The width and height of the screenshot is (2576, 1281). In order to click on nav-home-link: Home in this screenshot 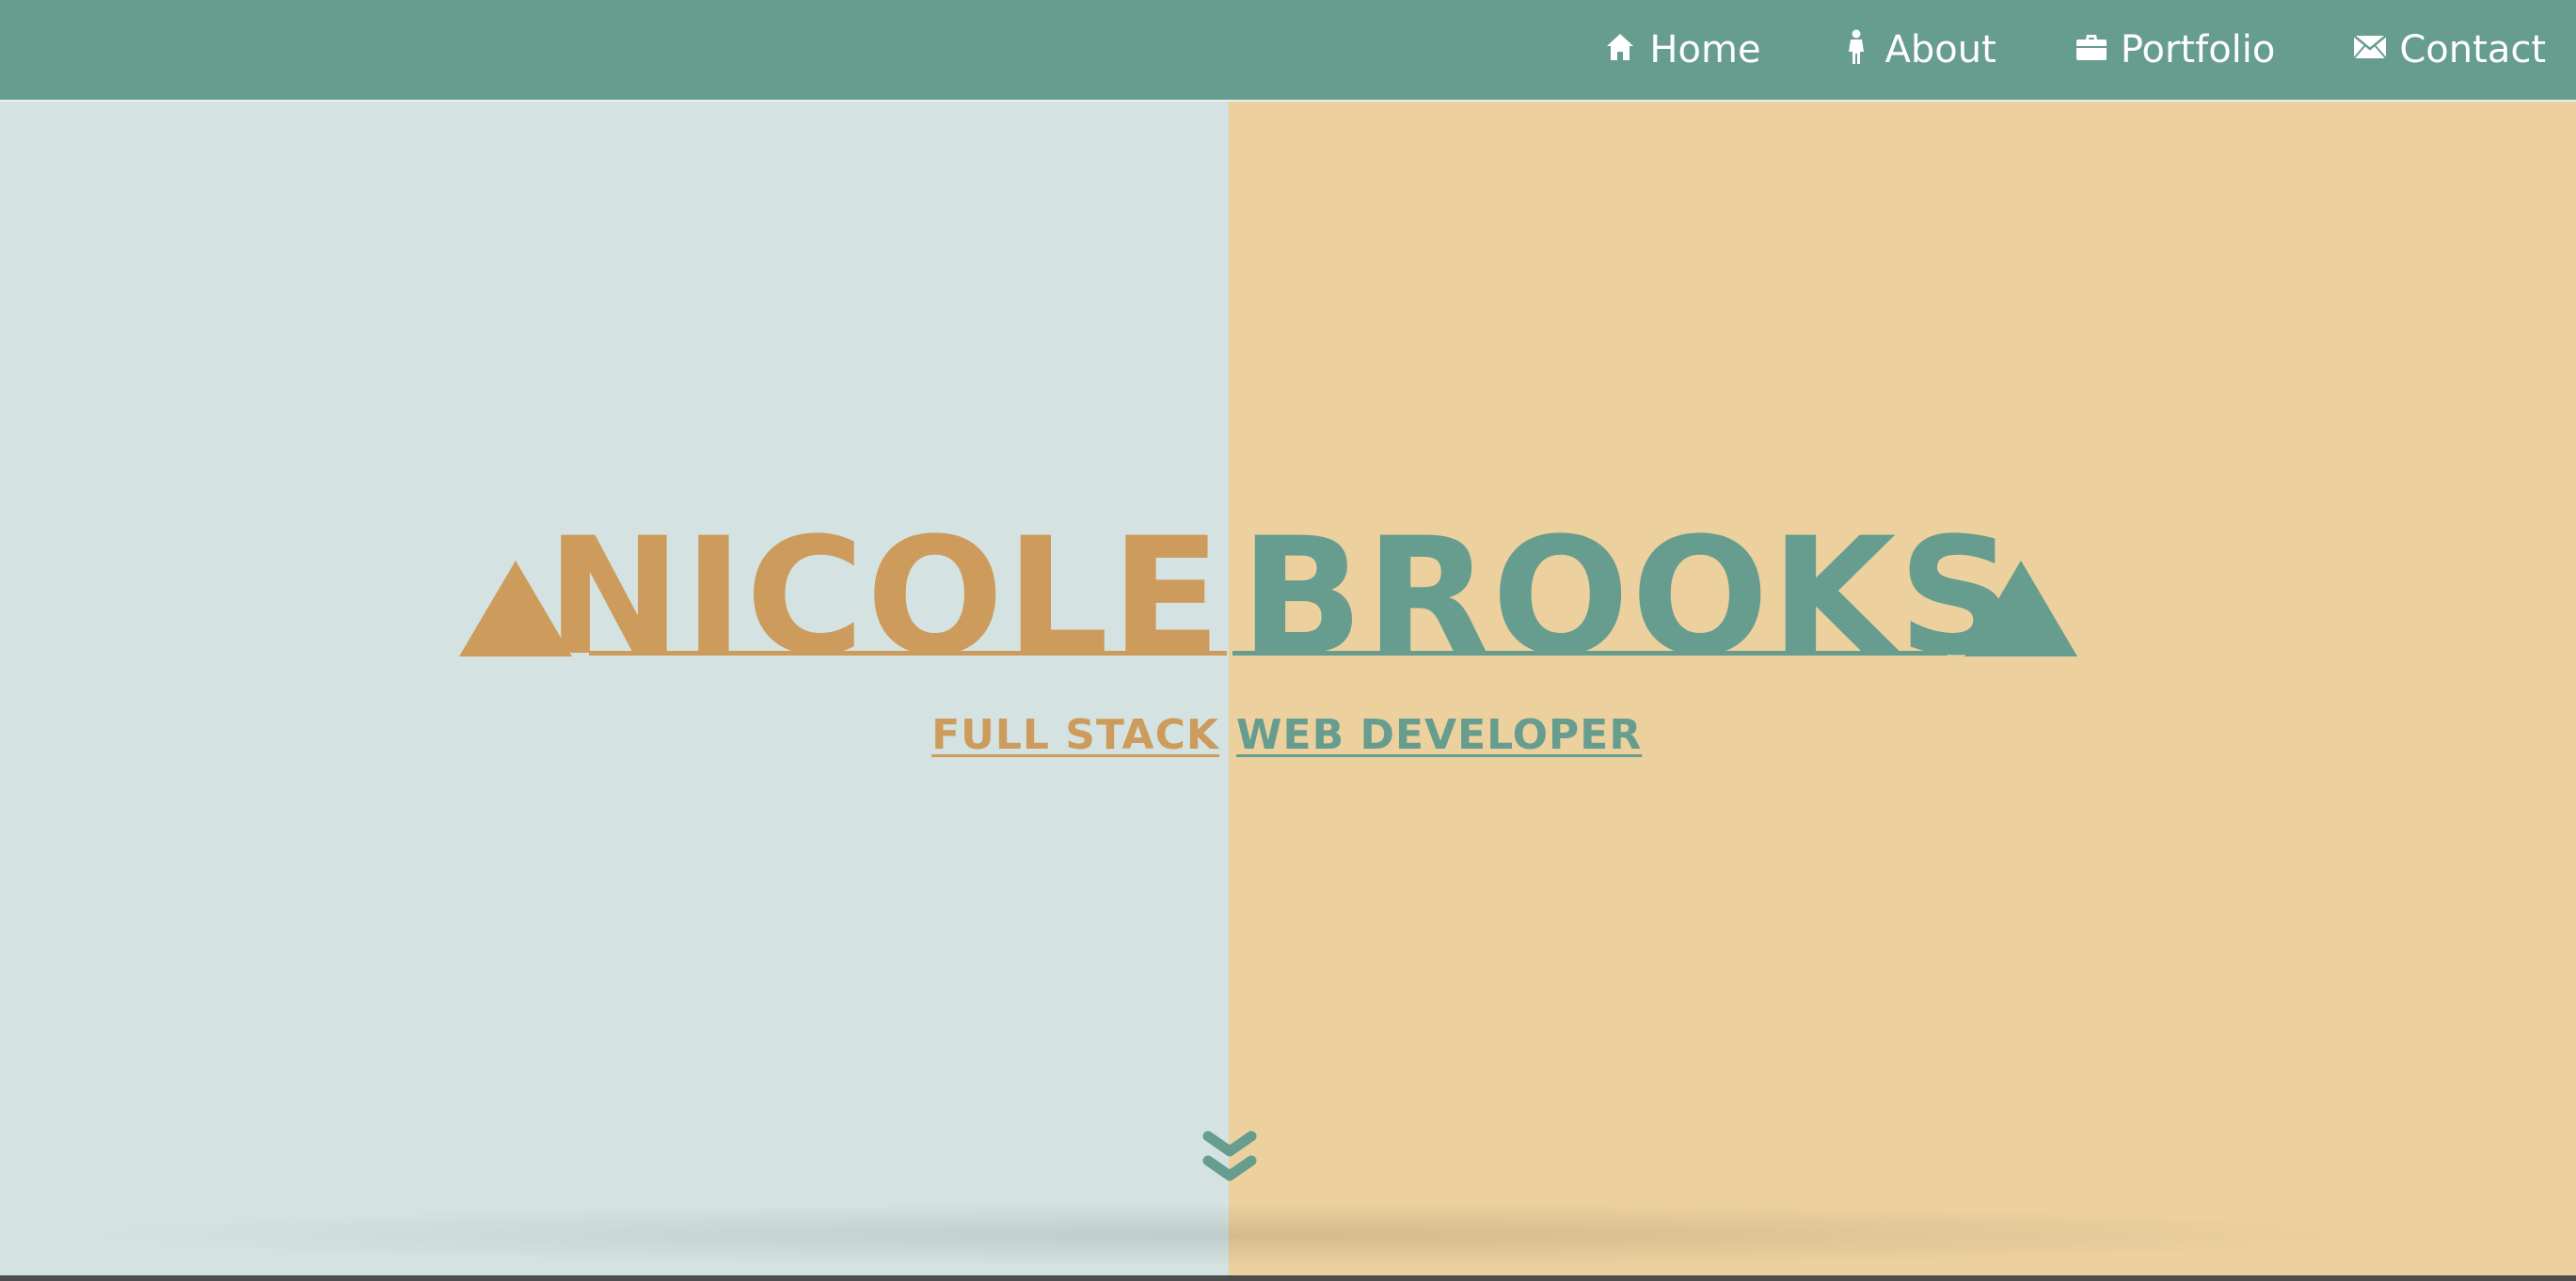, I will do `click(1681, 49)`.